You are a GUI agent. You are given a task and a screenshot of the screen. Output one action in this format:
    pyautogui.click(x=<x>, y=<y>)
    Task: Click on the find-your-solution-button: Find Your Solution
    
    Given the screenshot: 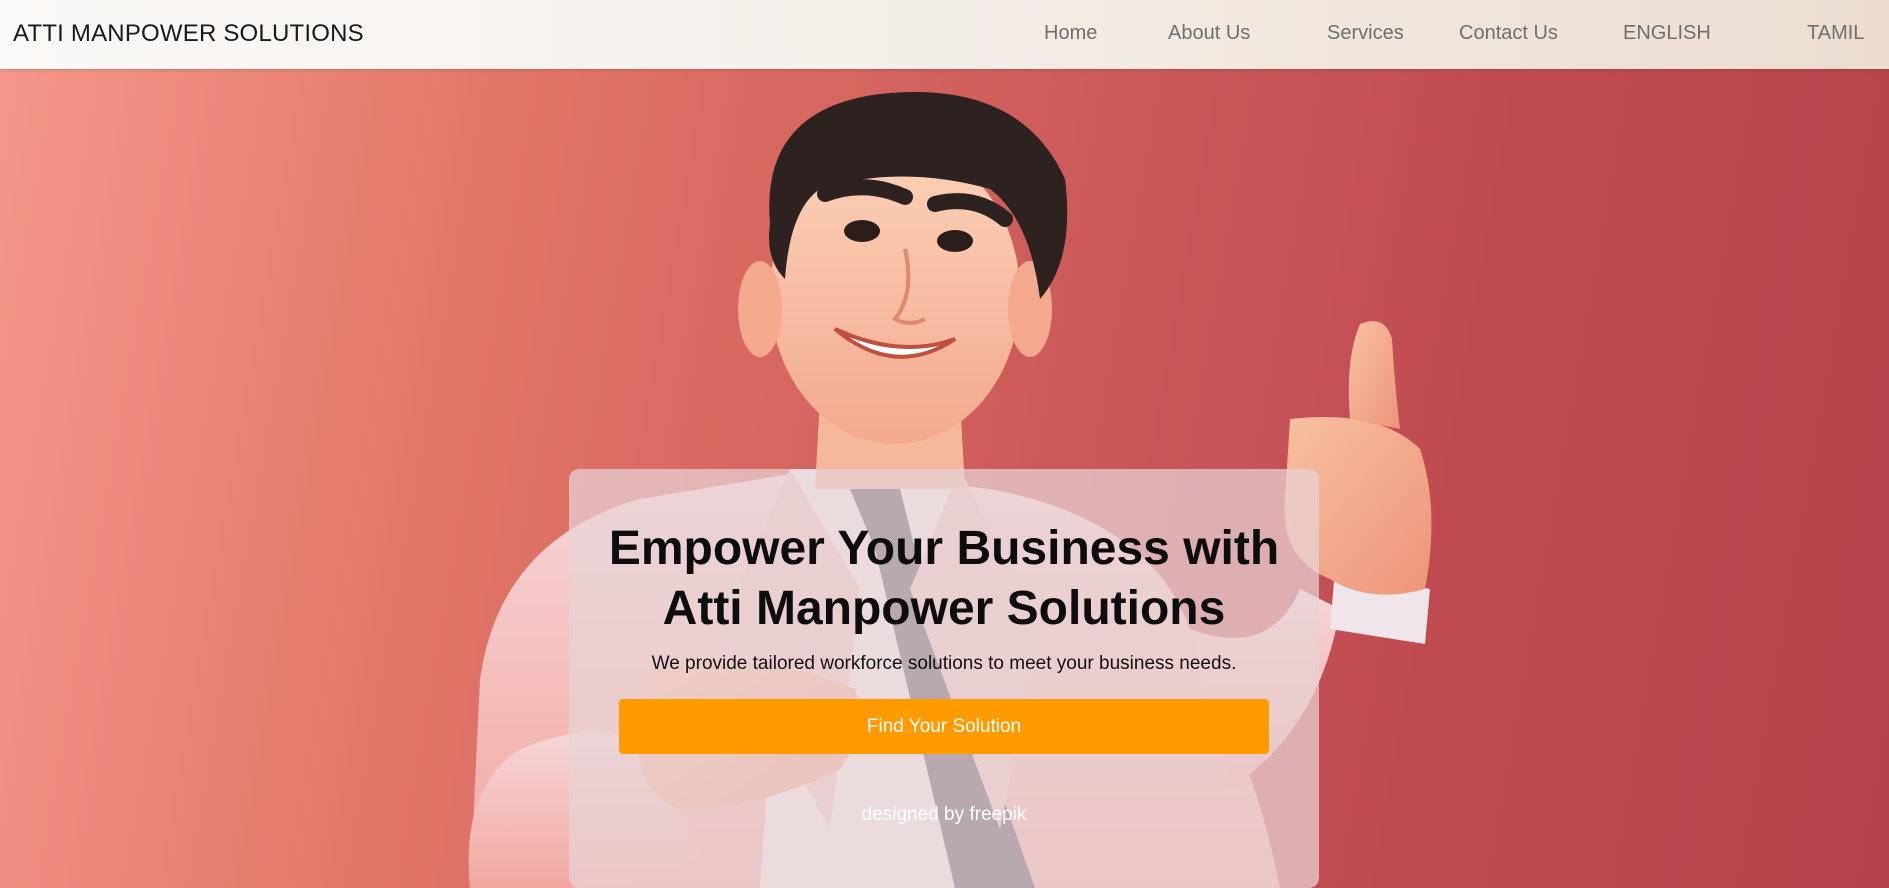 What is the action you would take?
    pyautogui.click(x=944, y=726)
    